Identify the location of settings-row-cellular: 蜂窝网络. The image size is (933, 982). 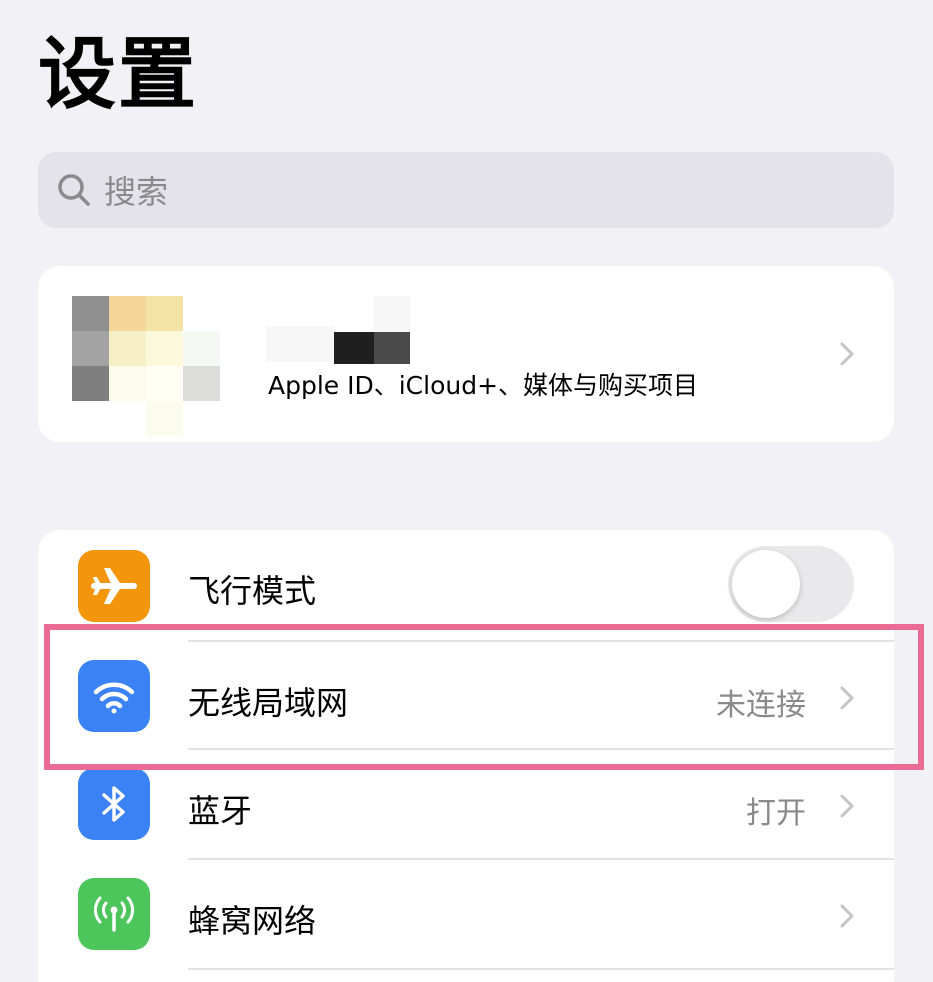
(466, 915).